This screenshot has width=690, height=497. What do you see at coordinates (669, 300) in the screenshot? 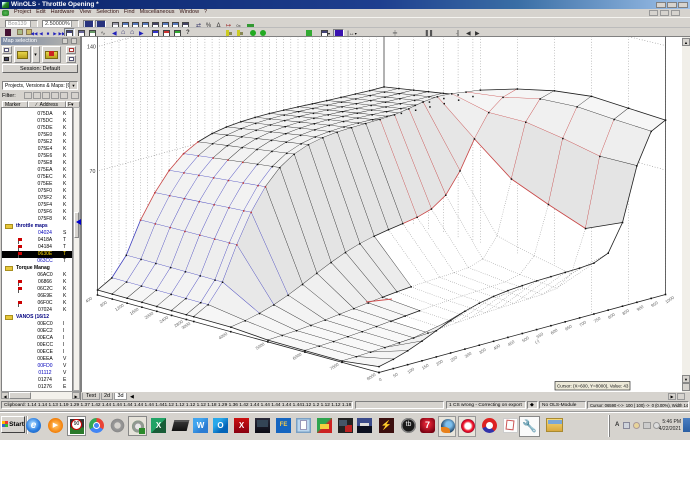
I see `svg-text: 1000` at bounding box center [669, 300].